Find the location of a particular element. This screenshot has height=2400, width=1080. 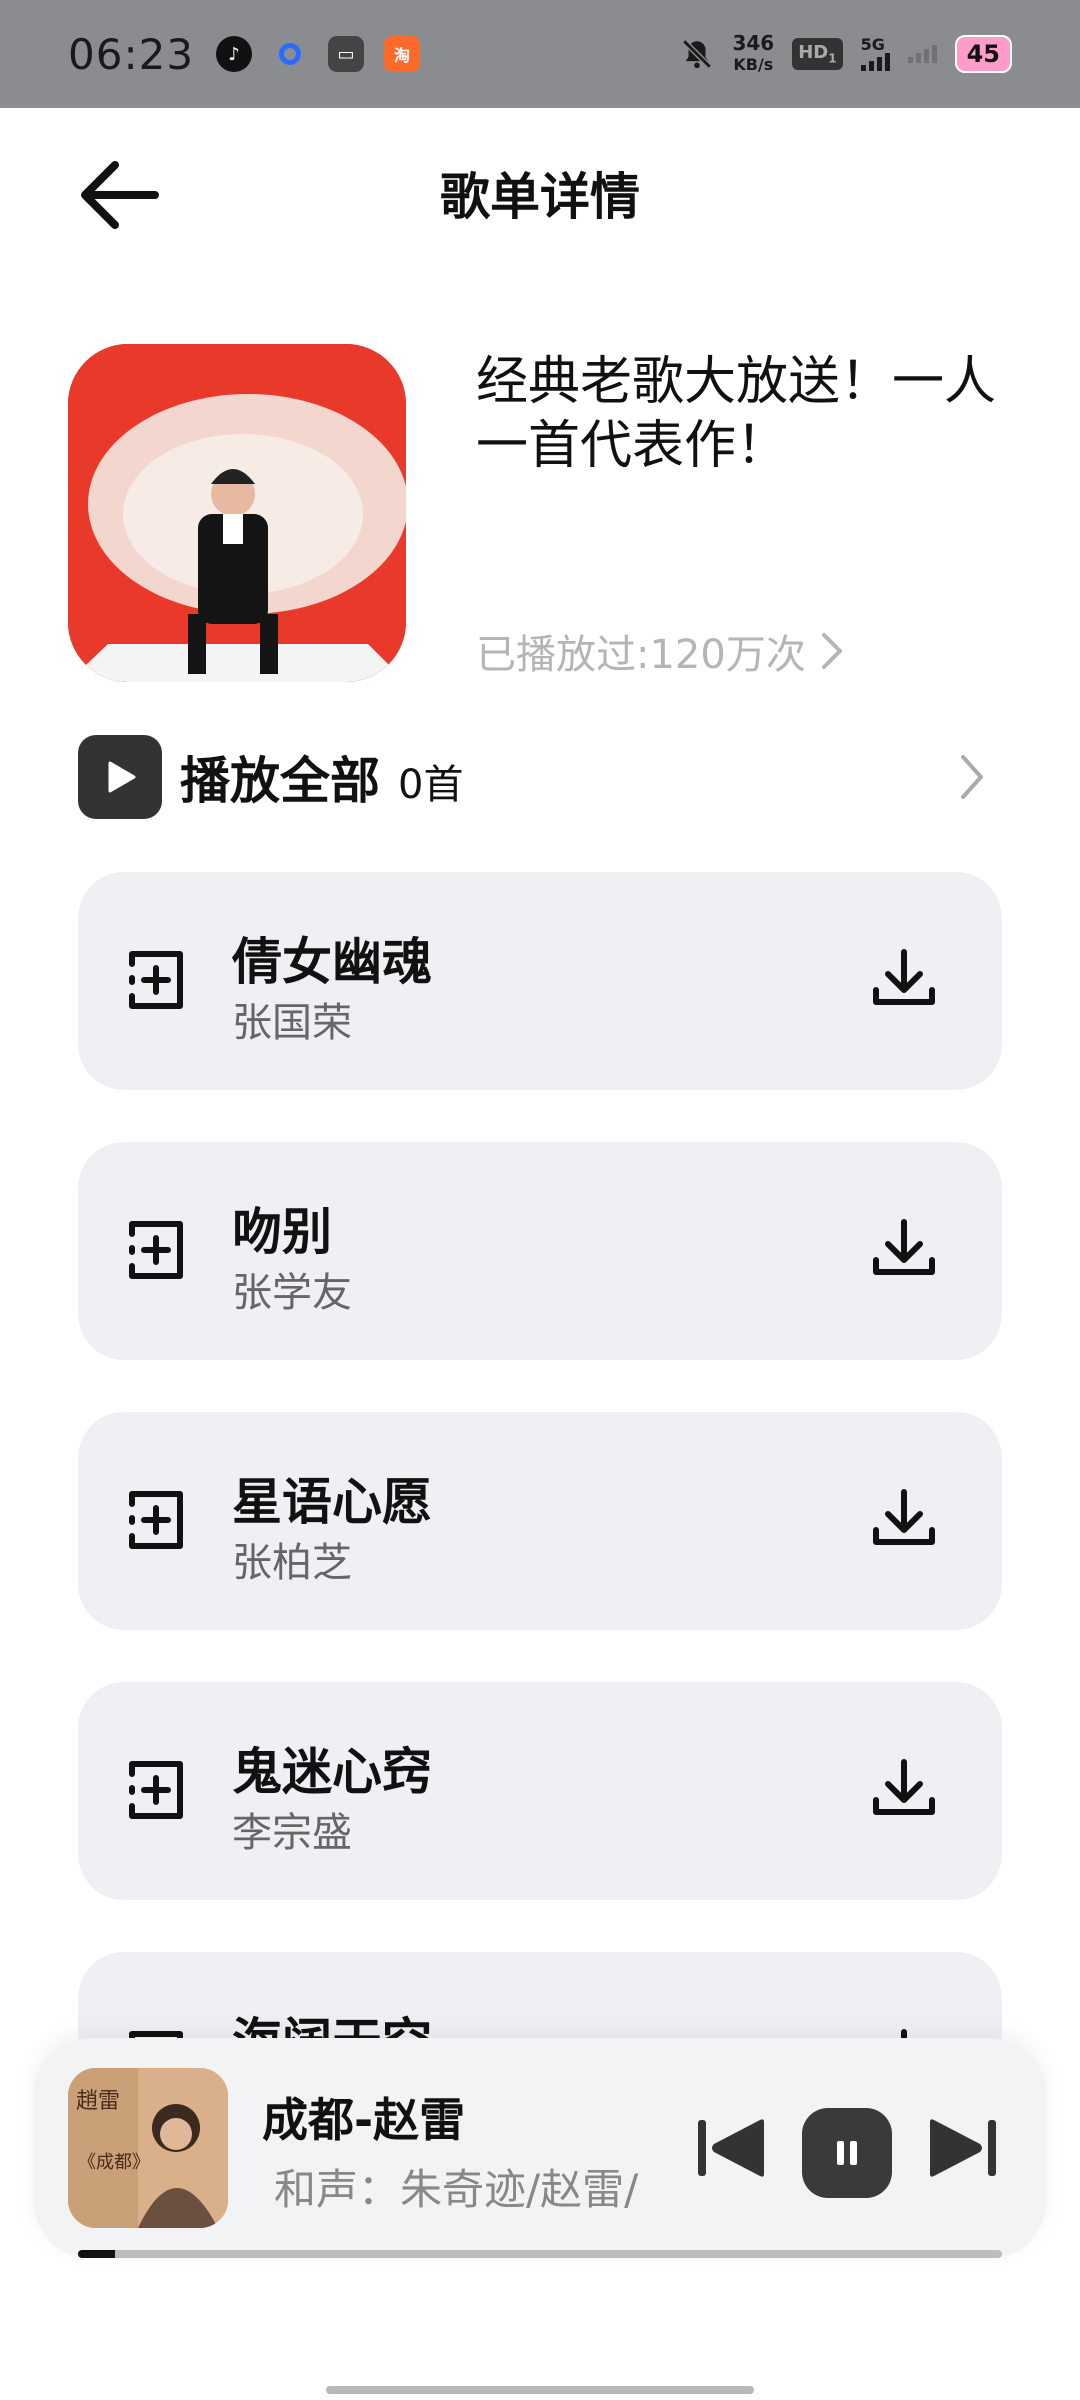

previous-track-icon is located at coordinates (732, 2148).